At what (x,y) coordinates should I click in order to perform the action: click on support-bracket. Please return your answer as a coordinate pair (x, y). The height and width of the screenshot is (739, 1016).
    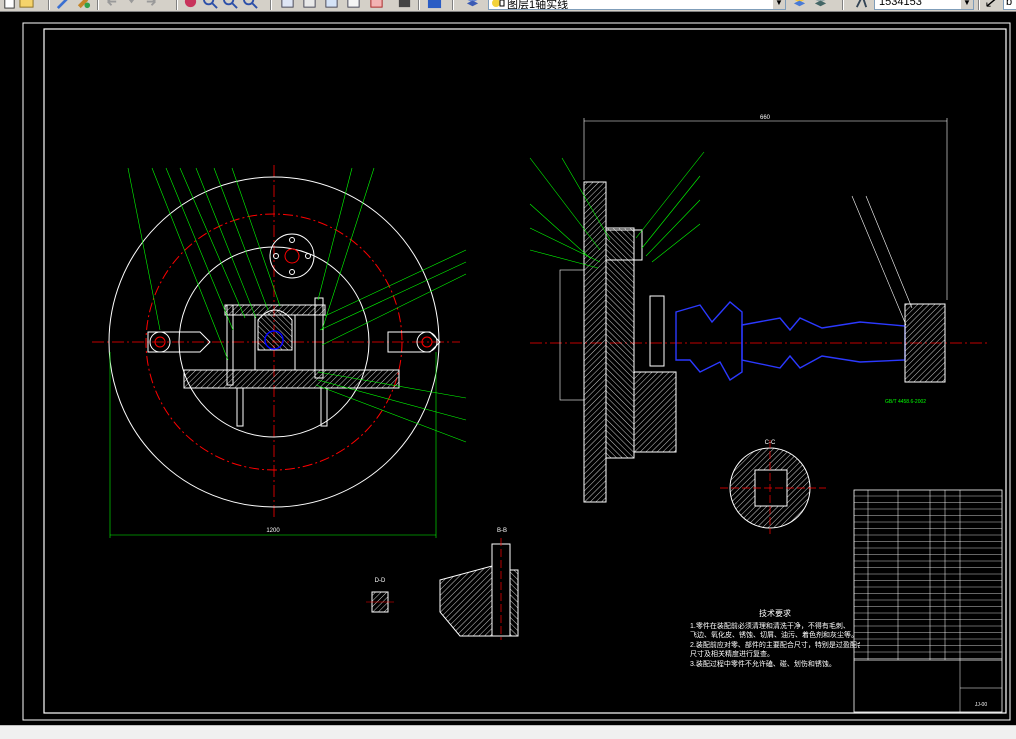
    Looking at the image, I should click on (655, 412).